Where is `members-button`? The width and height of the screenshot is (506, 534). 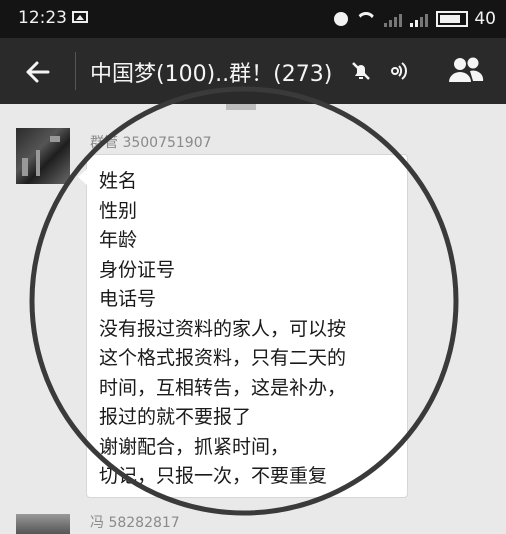
members-button is located at coordinates (466, 70).